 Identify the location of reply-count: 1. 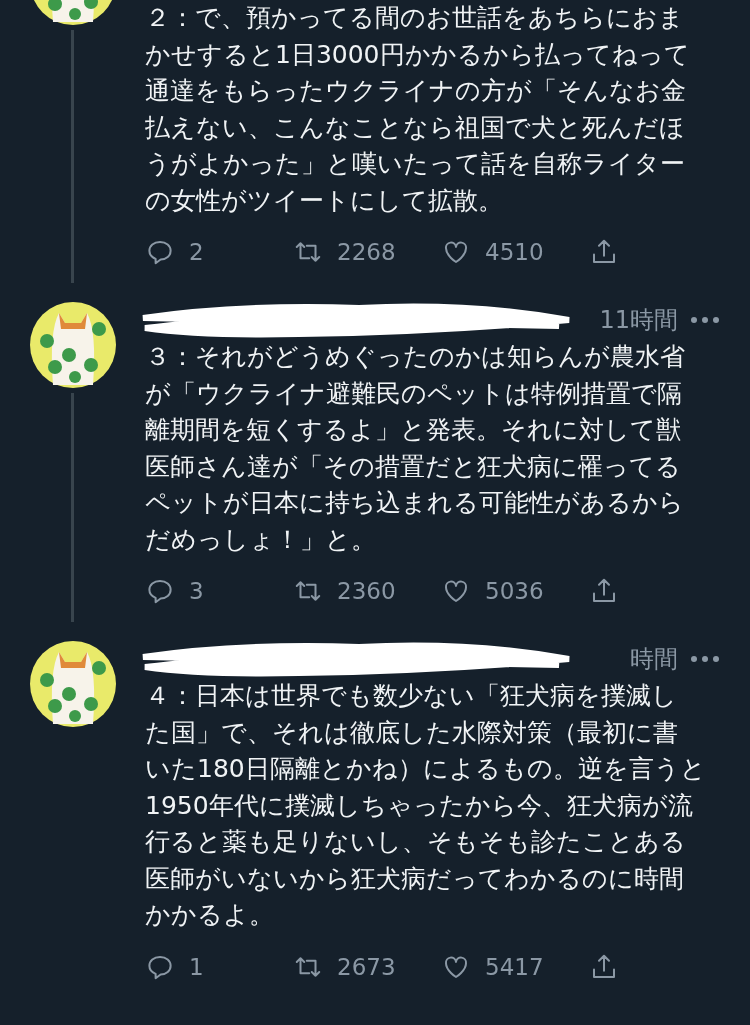
(196, 966).